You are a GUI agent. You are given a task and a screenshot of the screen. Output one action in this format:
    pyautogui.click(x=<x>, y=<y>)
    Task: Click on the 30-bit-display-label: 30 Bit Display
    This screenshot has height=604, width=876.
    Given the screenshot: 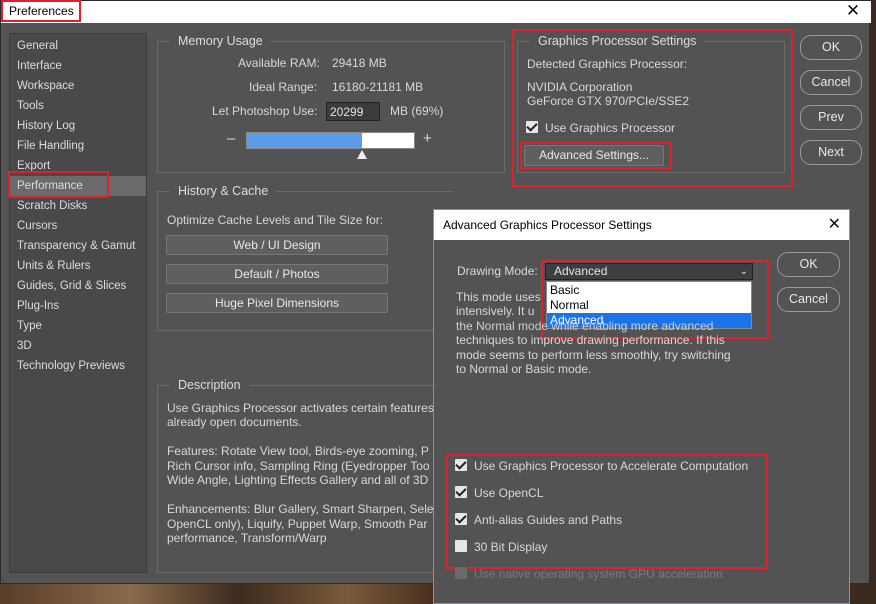 What is the action you would take?
    pyautogui.click(x=511, y=547)
    